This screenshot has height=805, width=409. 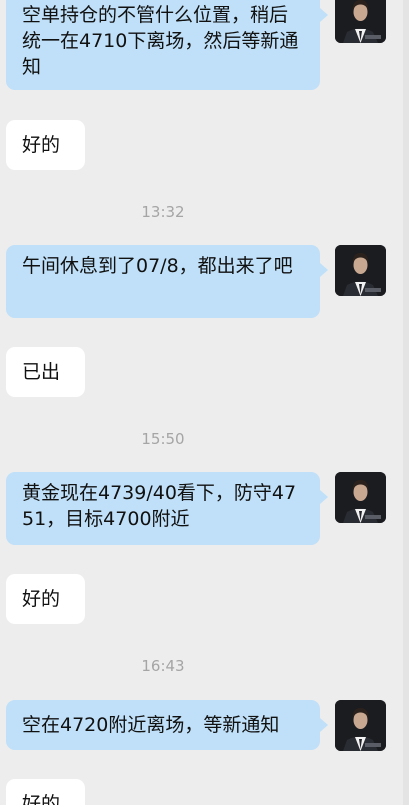 I want to click on outgoing-message: 黄金现在4739/40看下，防守4751，目标4700附近, so click(x=167, y=508).